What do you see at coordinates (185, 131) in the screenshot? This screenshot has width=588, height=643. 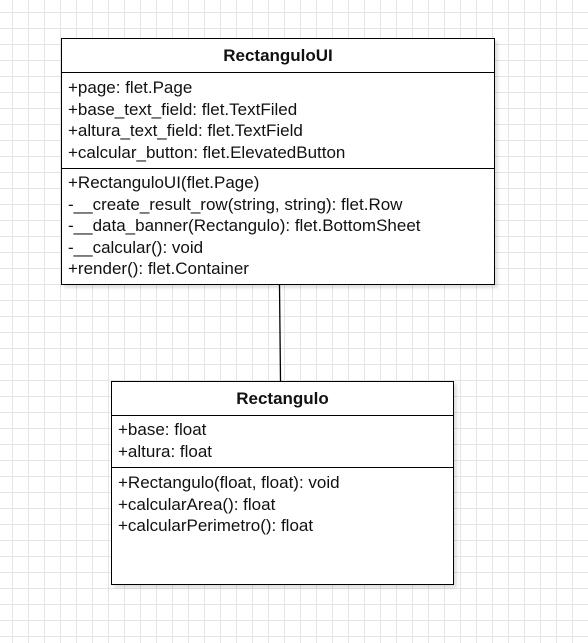 I see `attribute: +altura_text_field: flet.TextField` at bounding box center [185, 131].